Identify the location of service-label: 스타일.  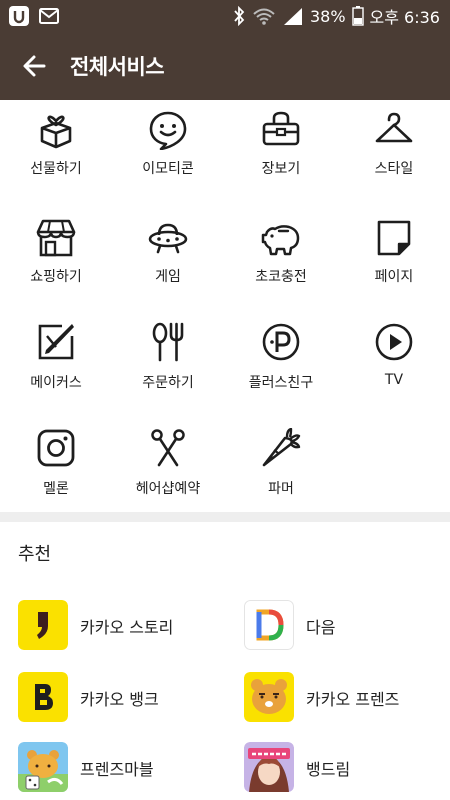
(394, 169).